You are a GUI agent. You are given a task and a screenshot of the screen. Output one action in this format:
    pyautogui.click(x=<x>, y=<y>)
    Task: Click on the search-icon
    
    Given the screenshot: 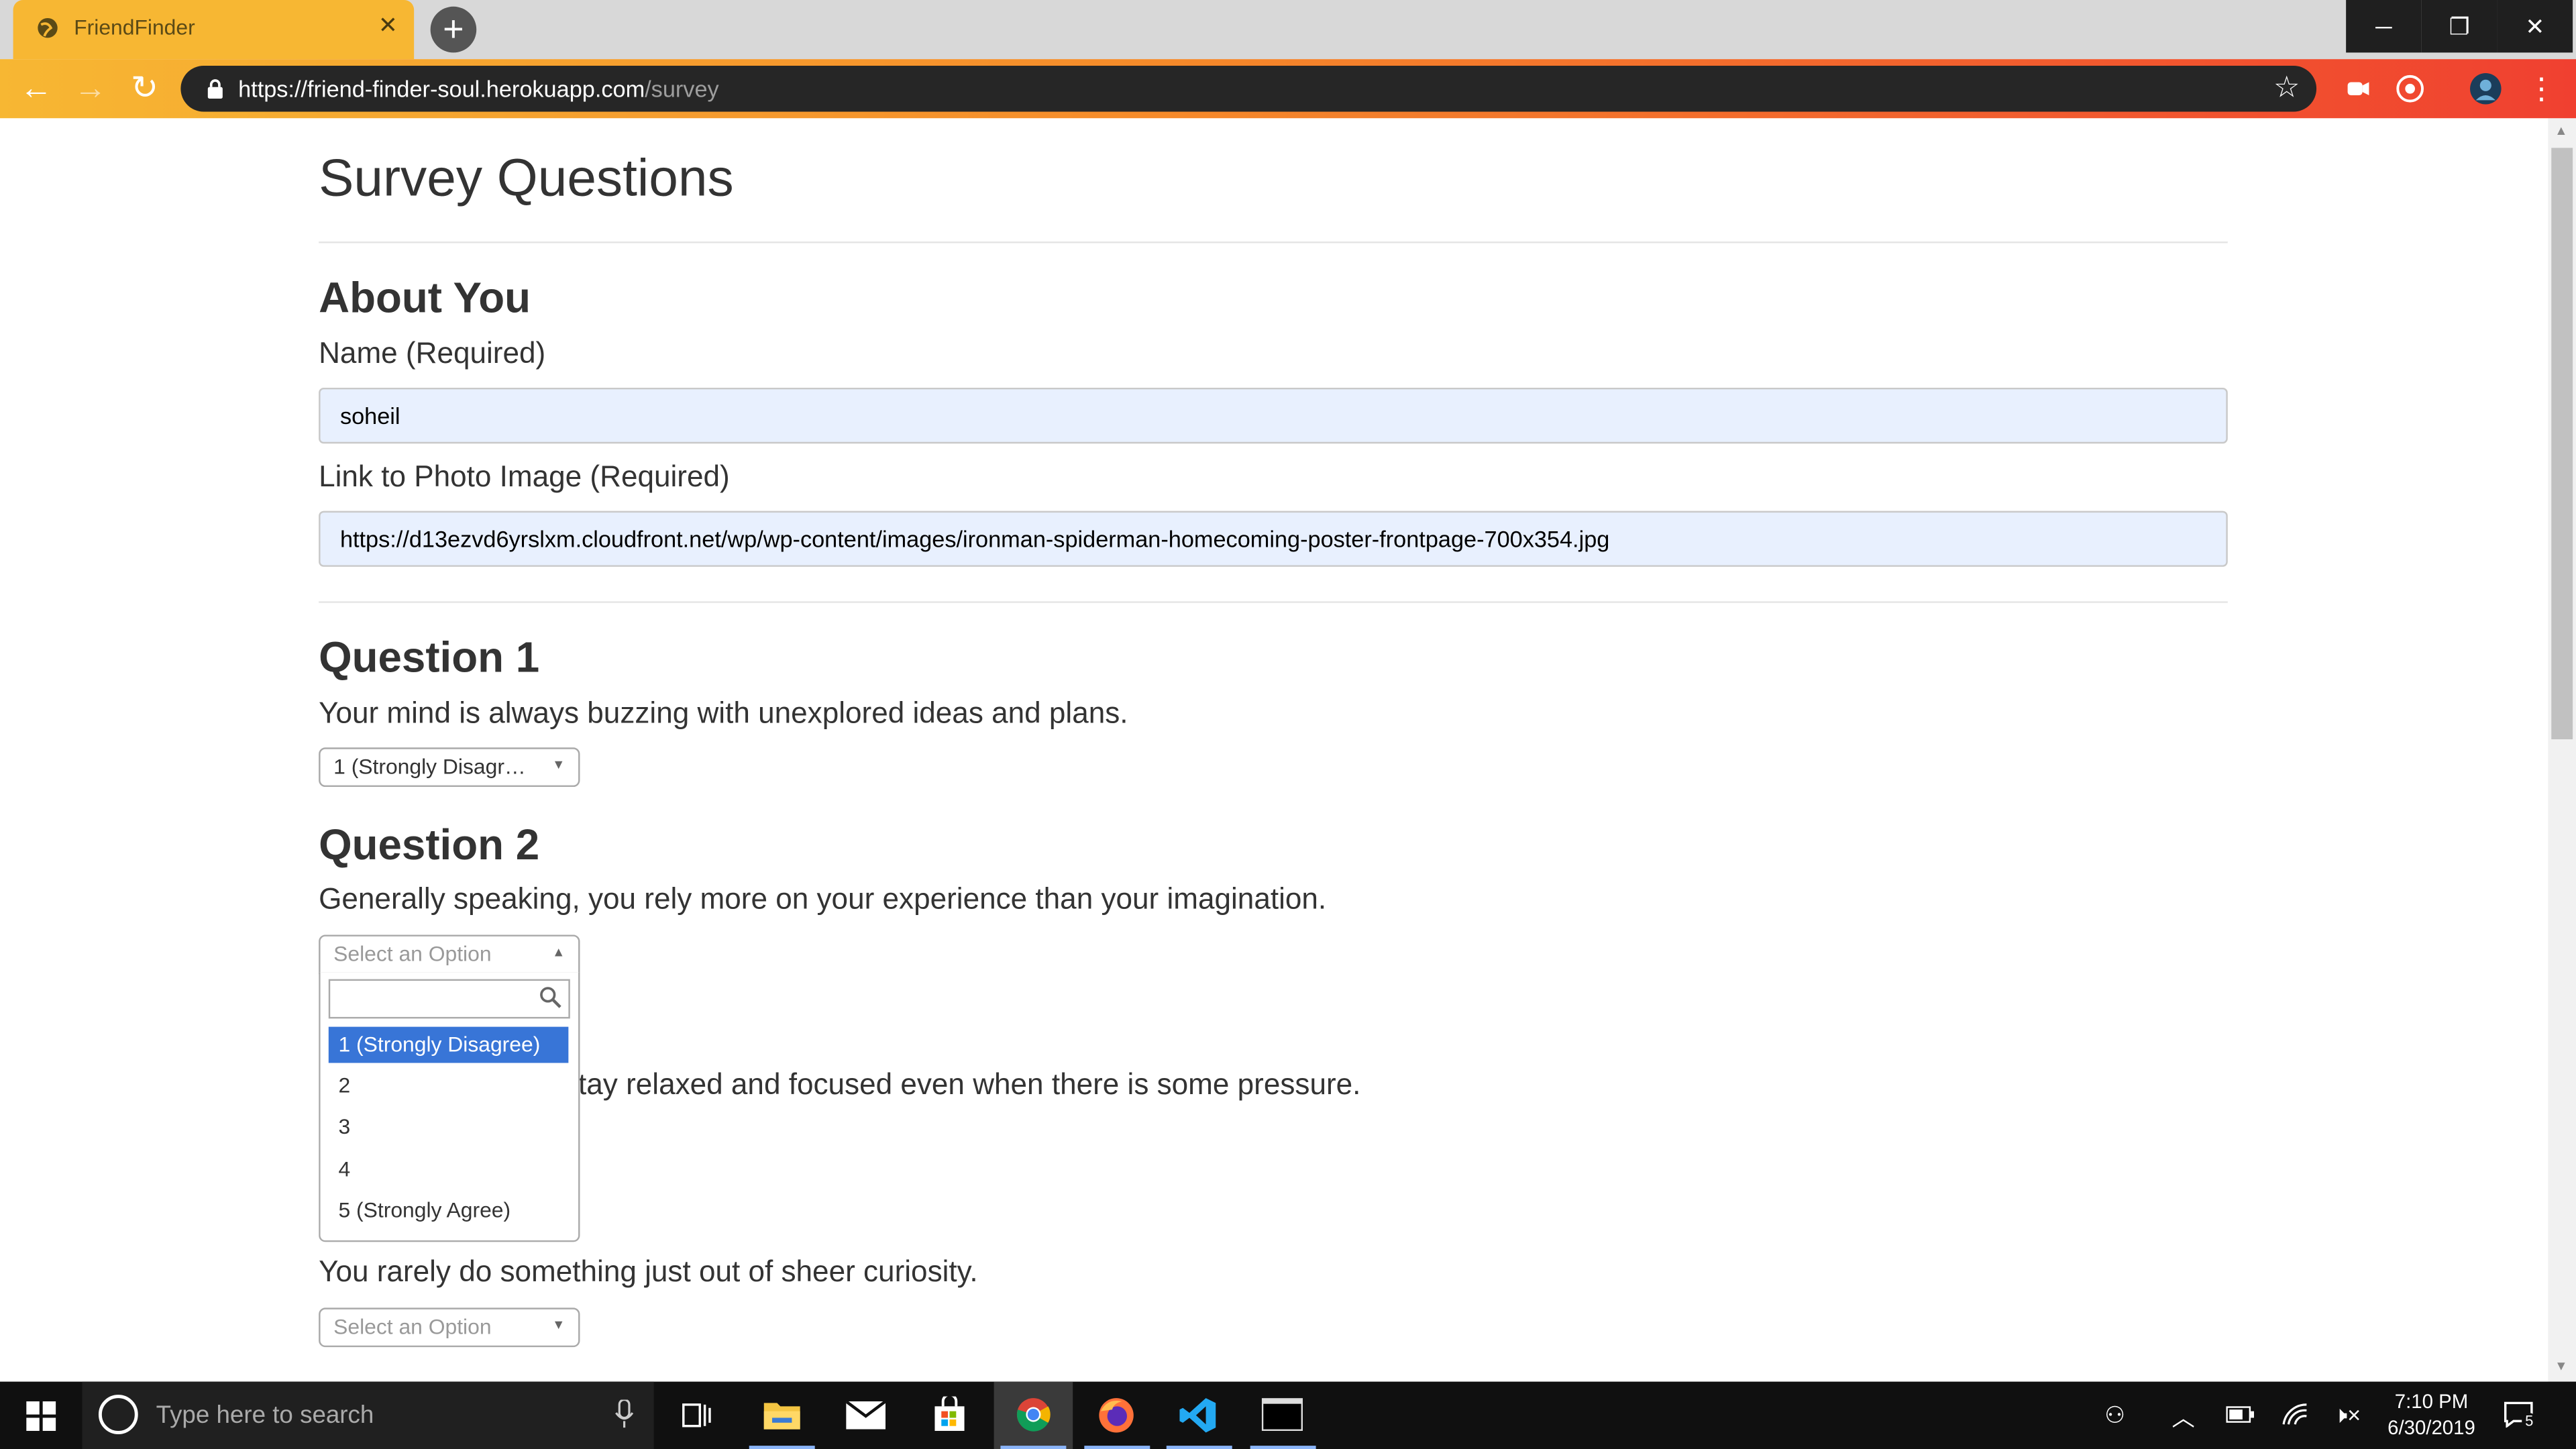 What is the action you would take?
    pyautogui.click(x=550, y=997)
    